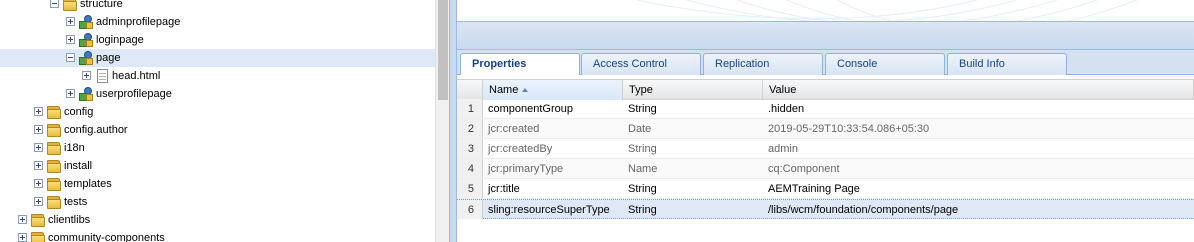 The width and height of the screenshot is (1194, 242). What do you see at coordinates (553, 149) in the screenshot?
I see `property-name: jcr:createdBy` at bounding box center [553, 149].